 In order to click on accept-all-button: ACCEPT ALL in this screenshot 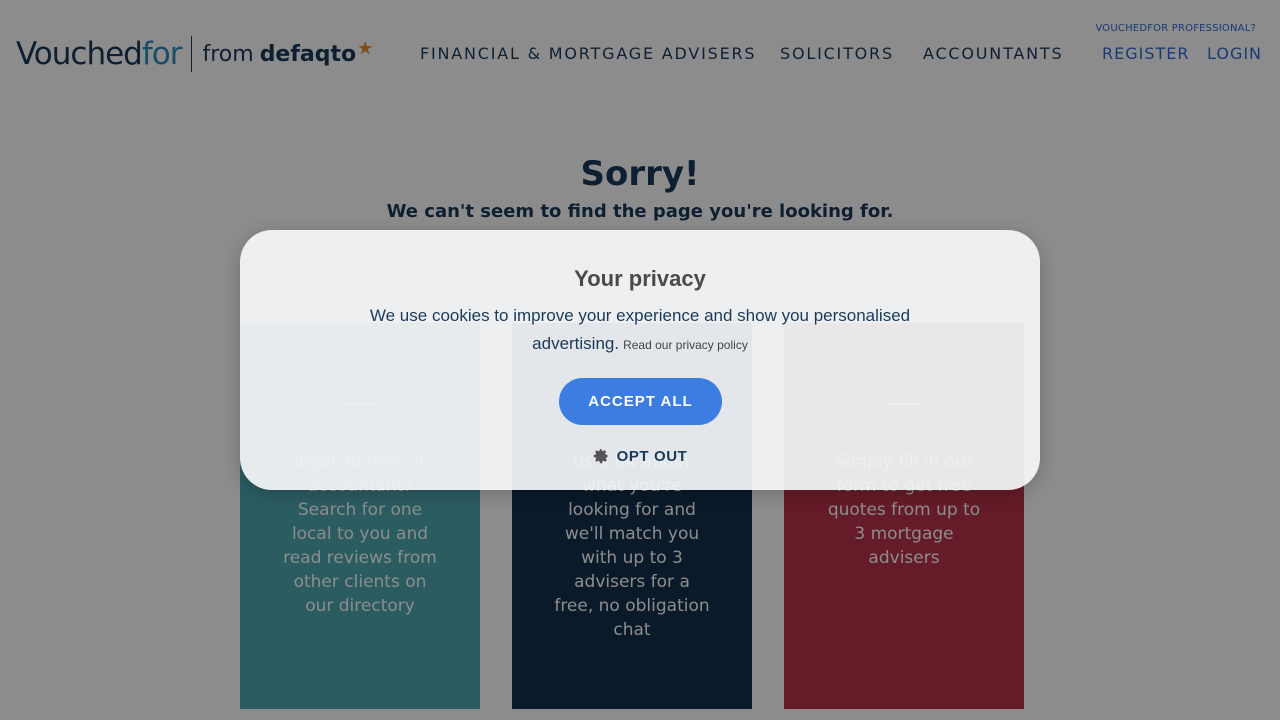, I will do `click(640, 401)`.